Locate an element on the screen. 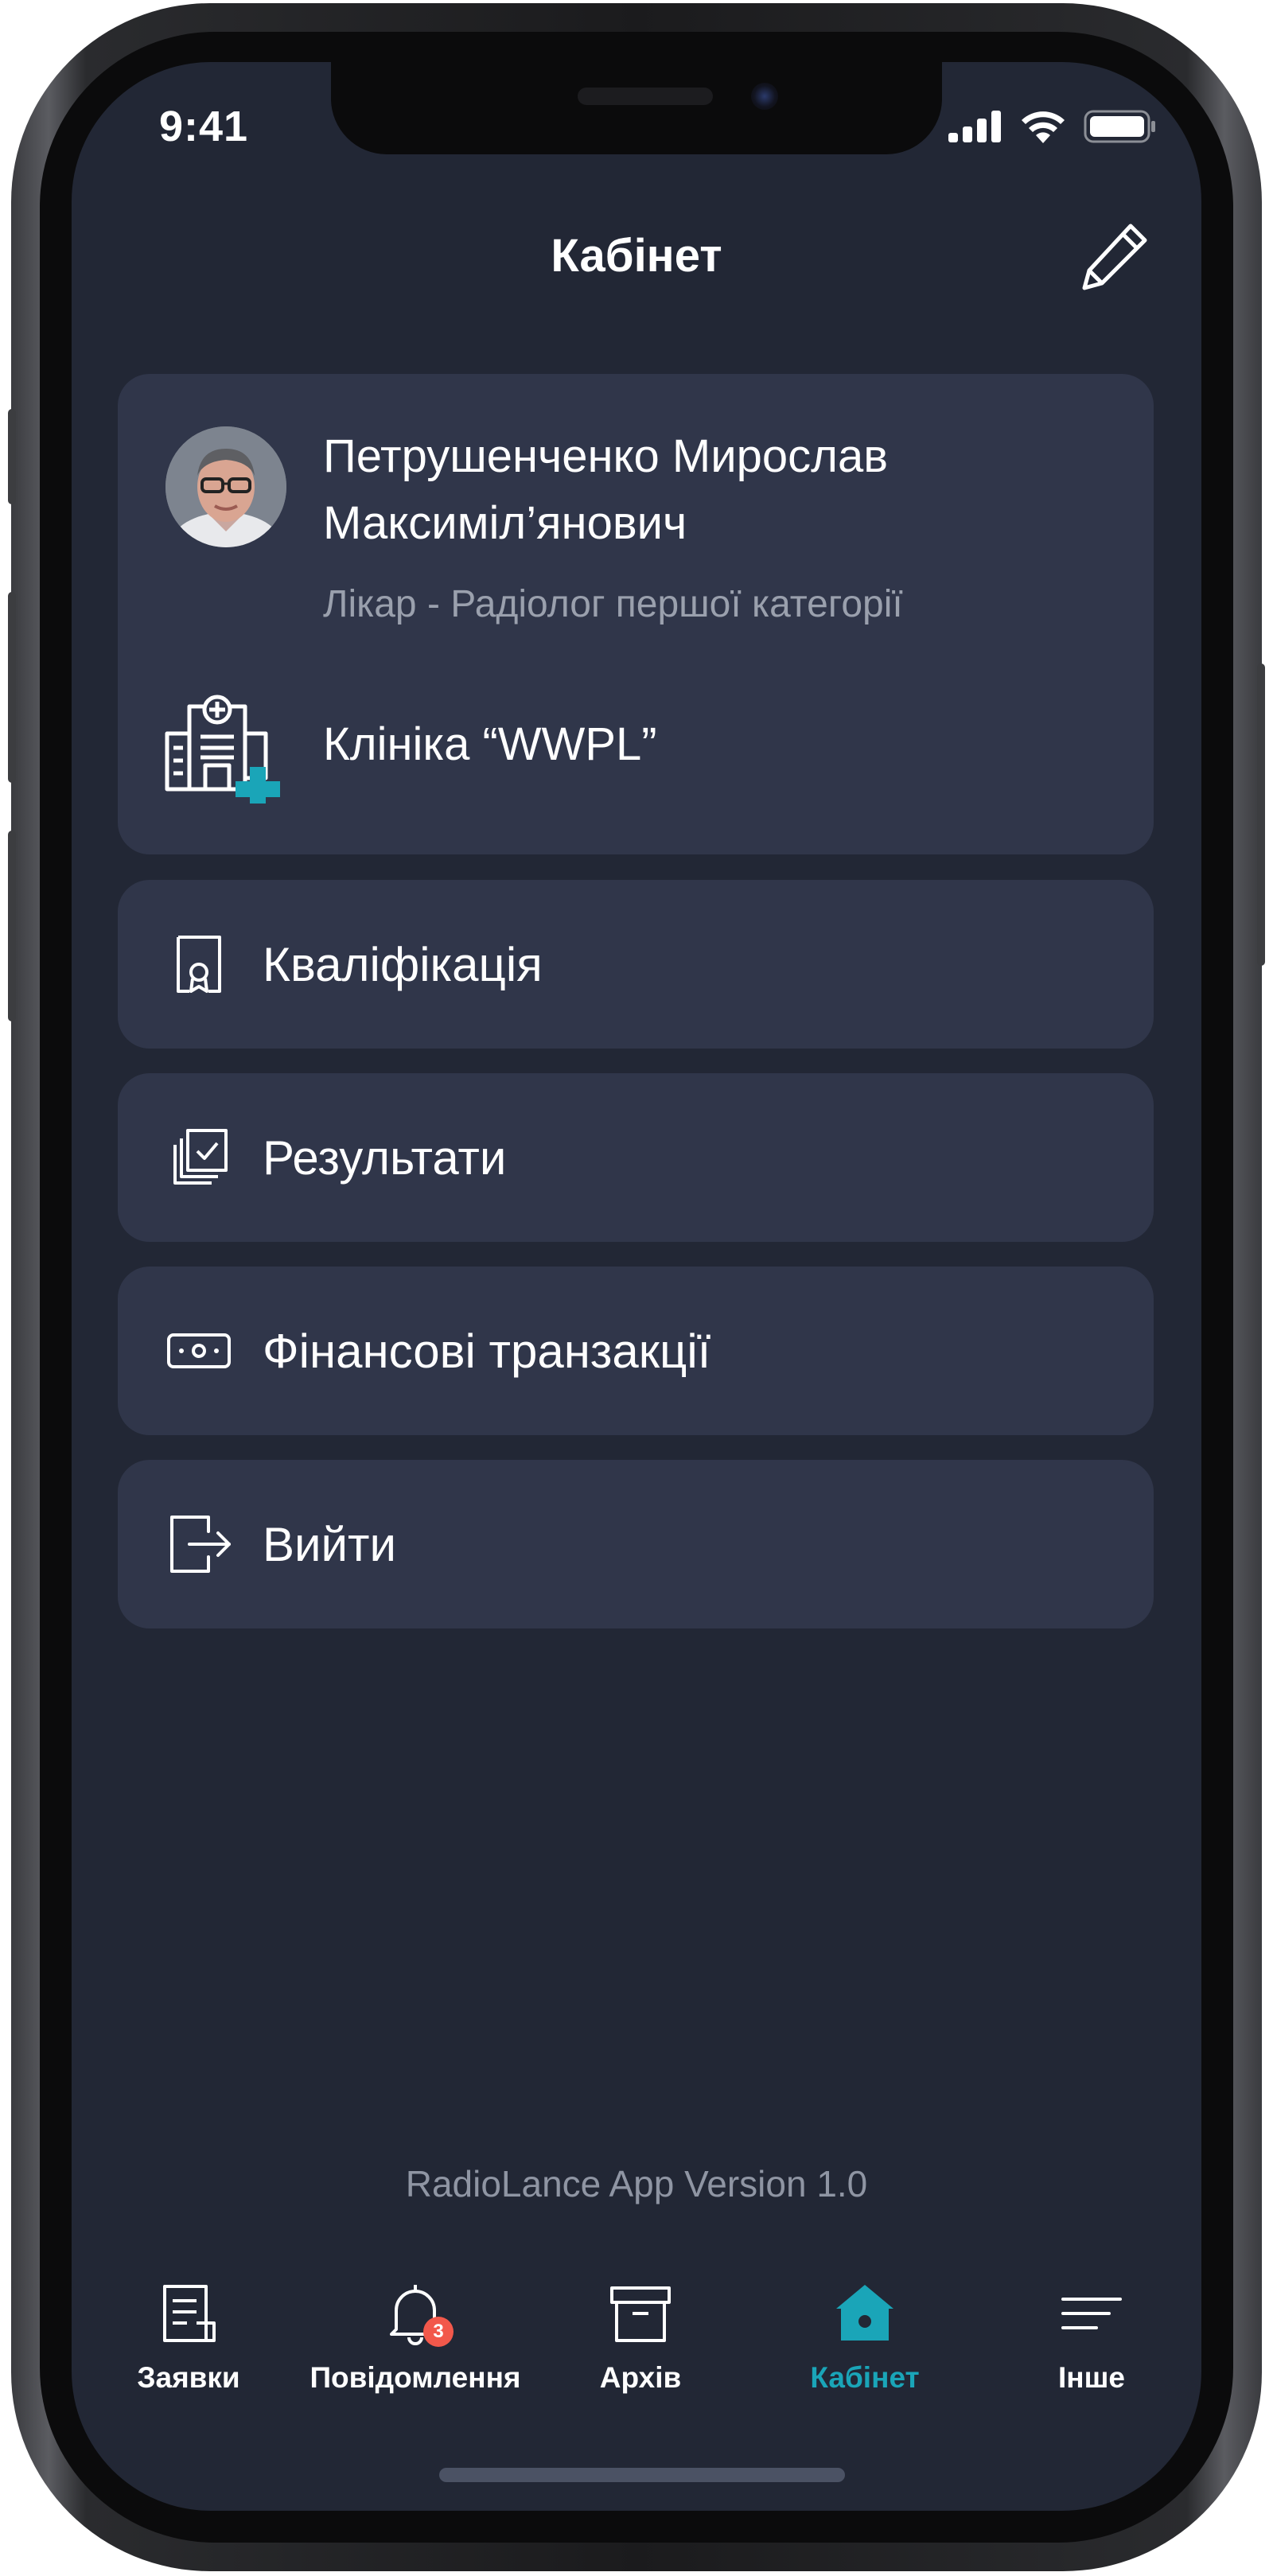 The image size is (1273, 2576). tab-requests: Заявки is located at coordinates (188, 2339).